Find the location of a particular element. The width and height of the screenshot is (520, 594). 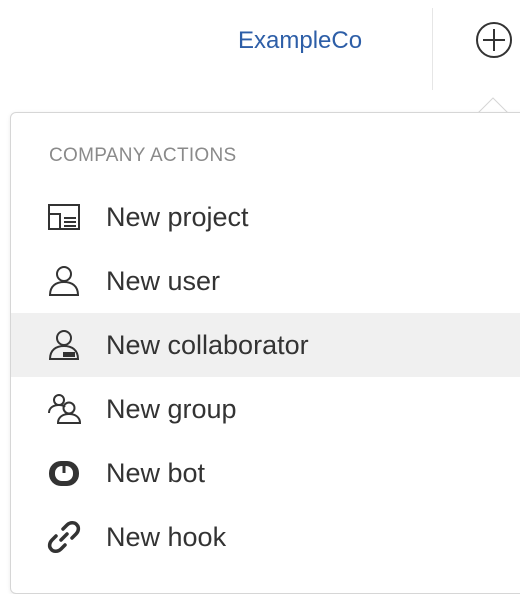

menu-item-new-hook: New hook is located at coordinates (265, 537).